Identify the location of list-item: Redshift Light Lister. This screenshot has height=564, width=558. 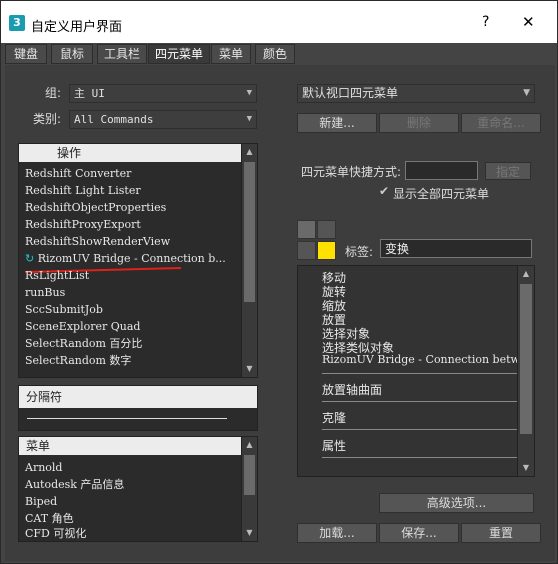
(83, 190).